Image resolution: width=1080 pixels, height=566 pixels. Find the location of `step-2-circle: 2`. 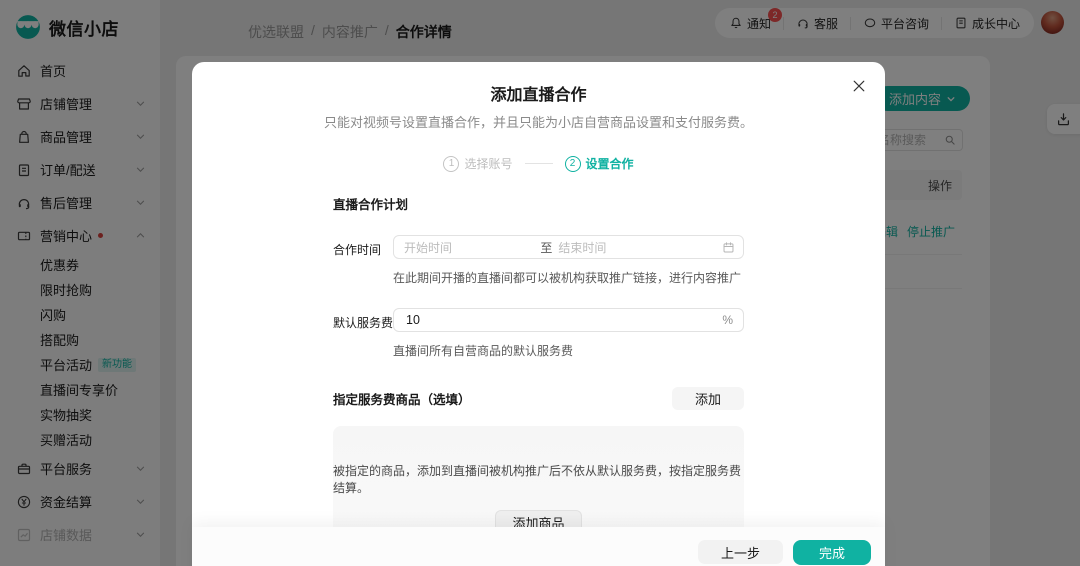

step-2-circle: 2 is located at coordinates (572, 163).